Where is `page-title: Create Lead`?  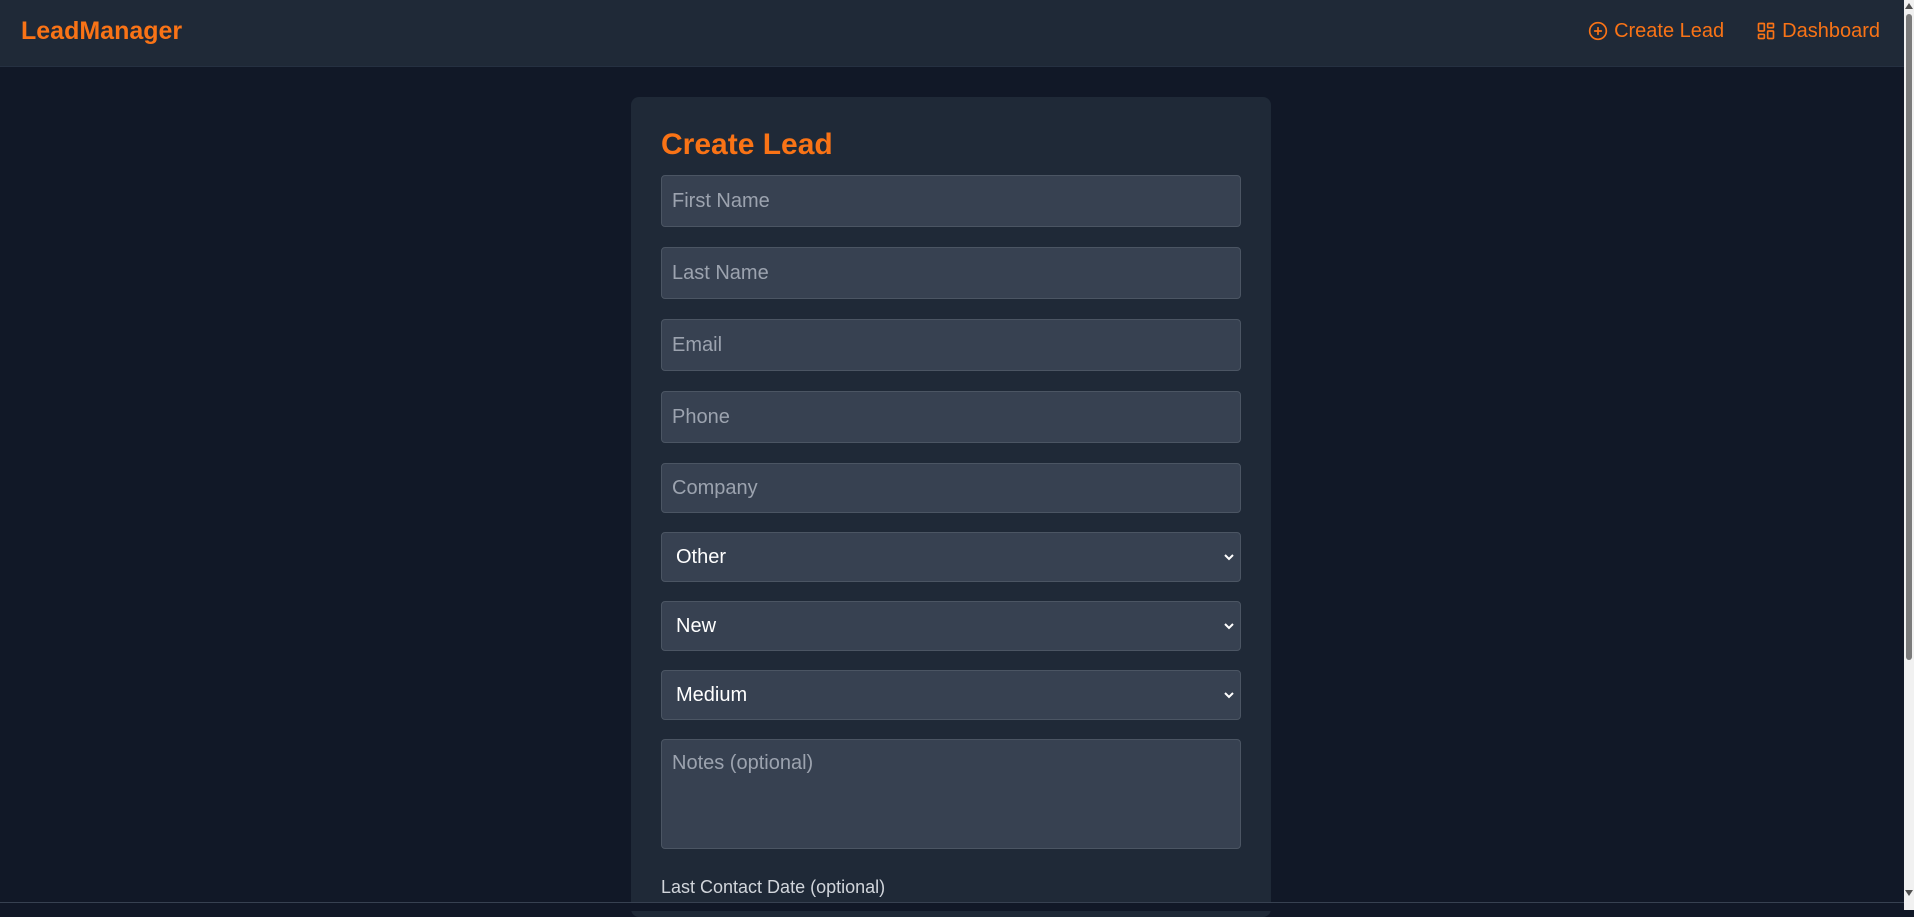 page-title: Create Lead is located at coordinates (747, 144).